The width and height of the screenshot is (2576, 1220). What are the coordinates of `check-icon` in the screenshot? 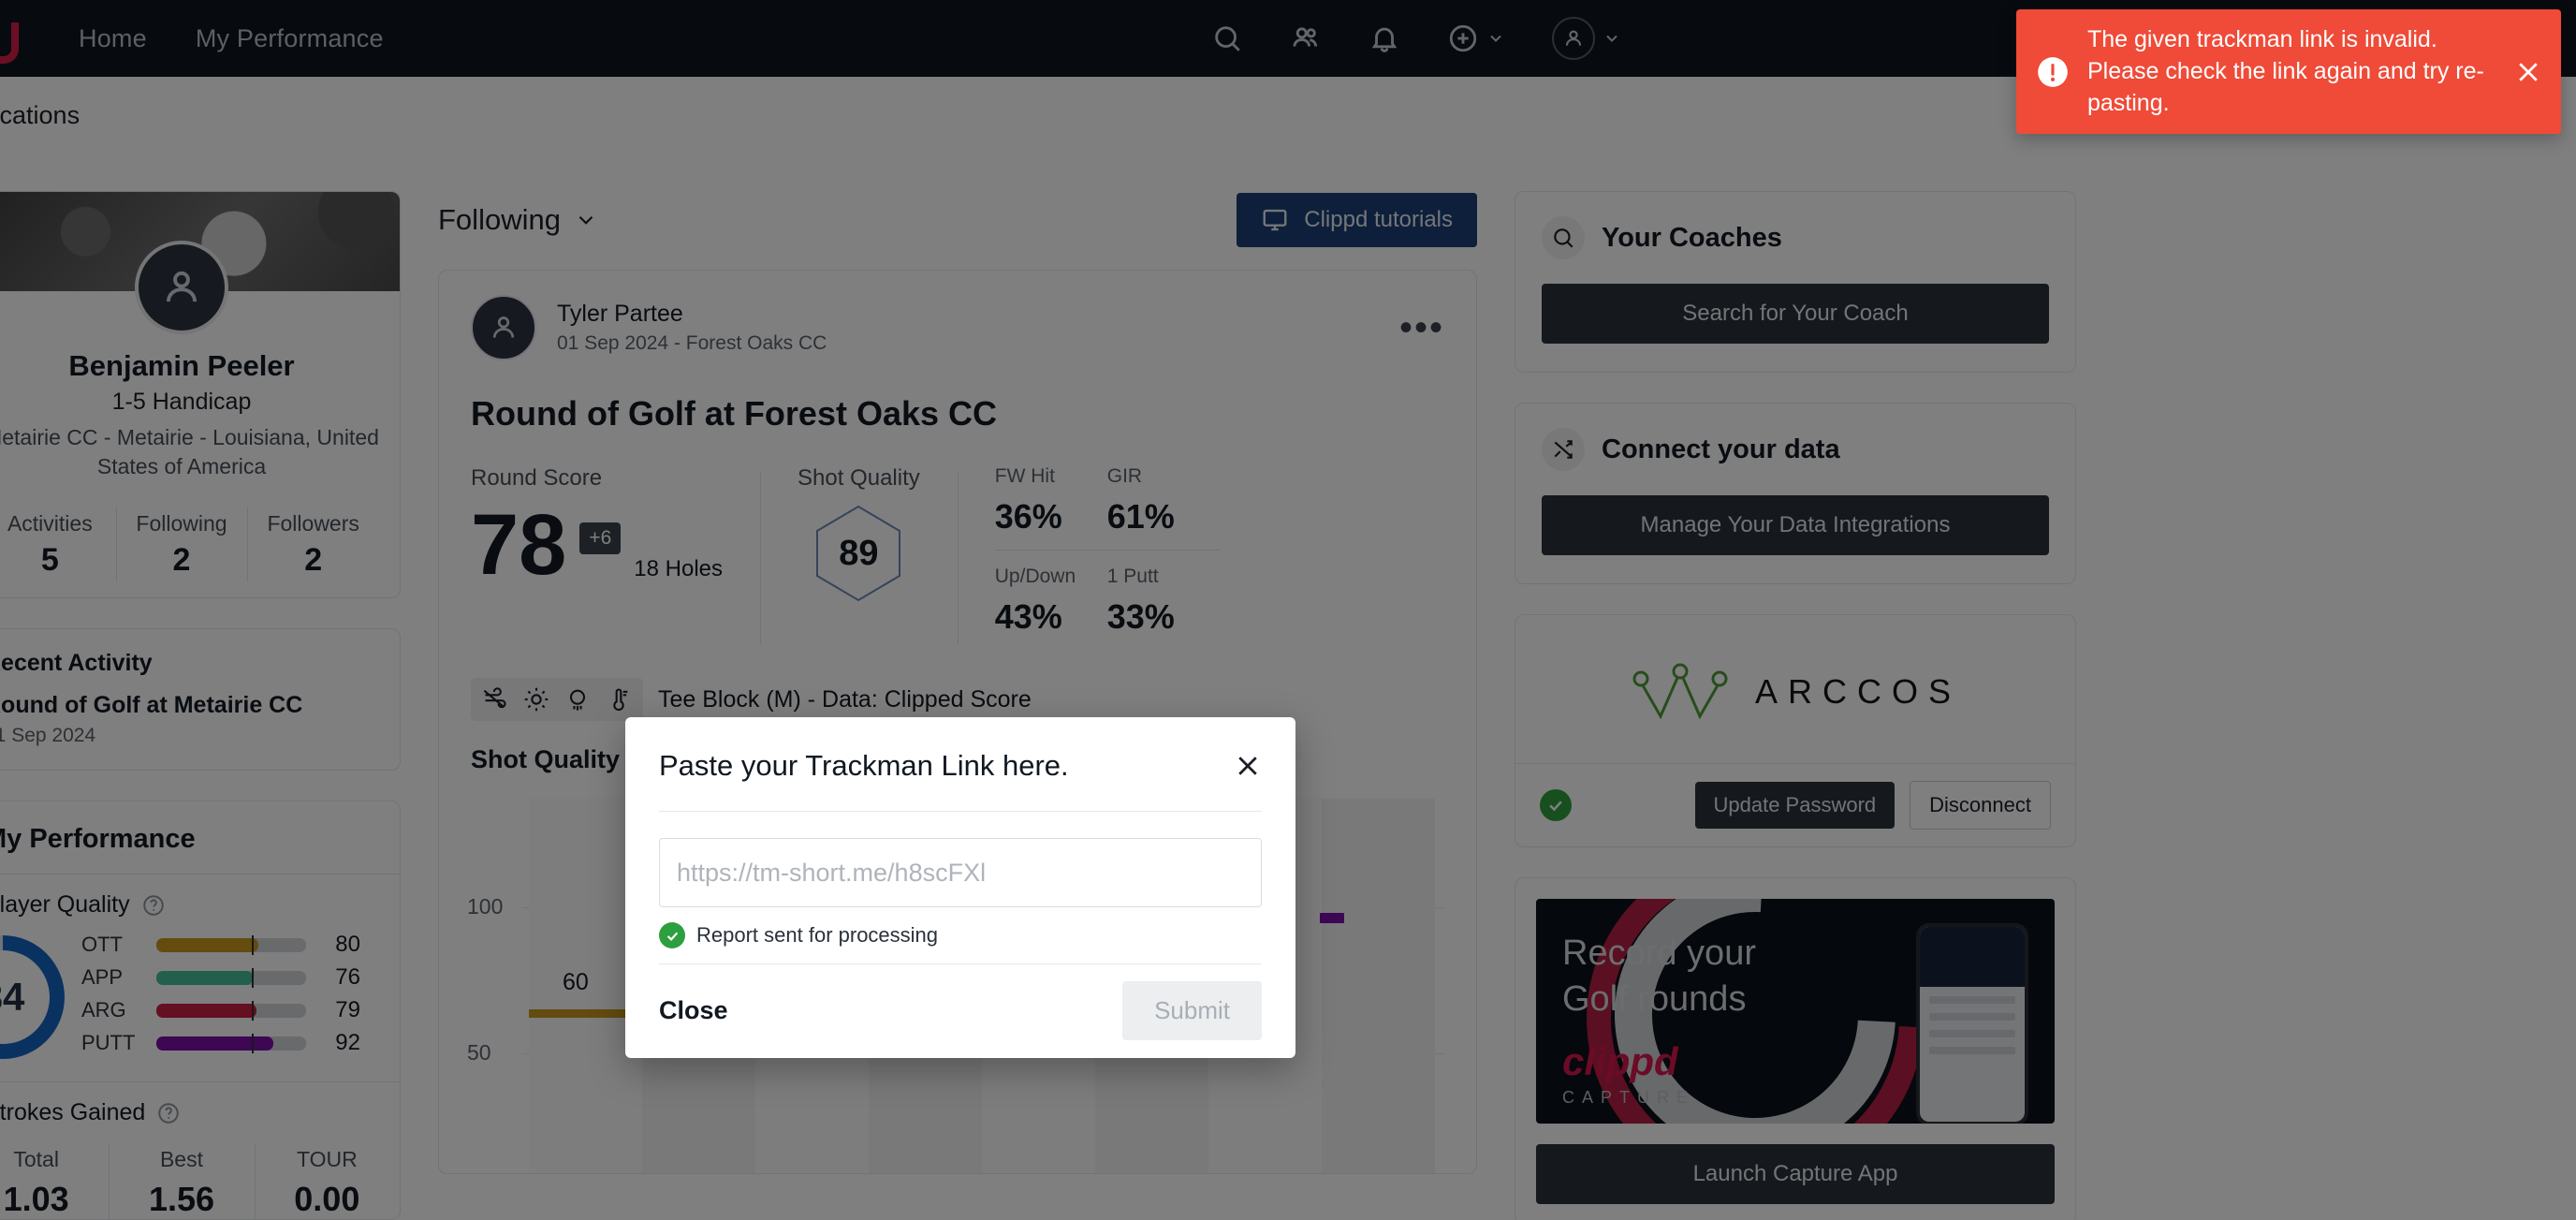 It's located at (672, 936).